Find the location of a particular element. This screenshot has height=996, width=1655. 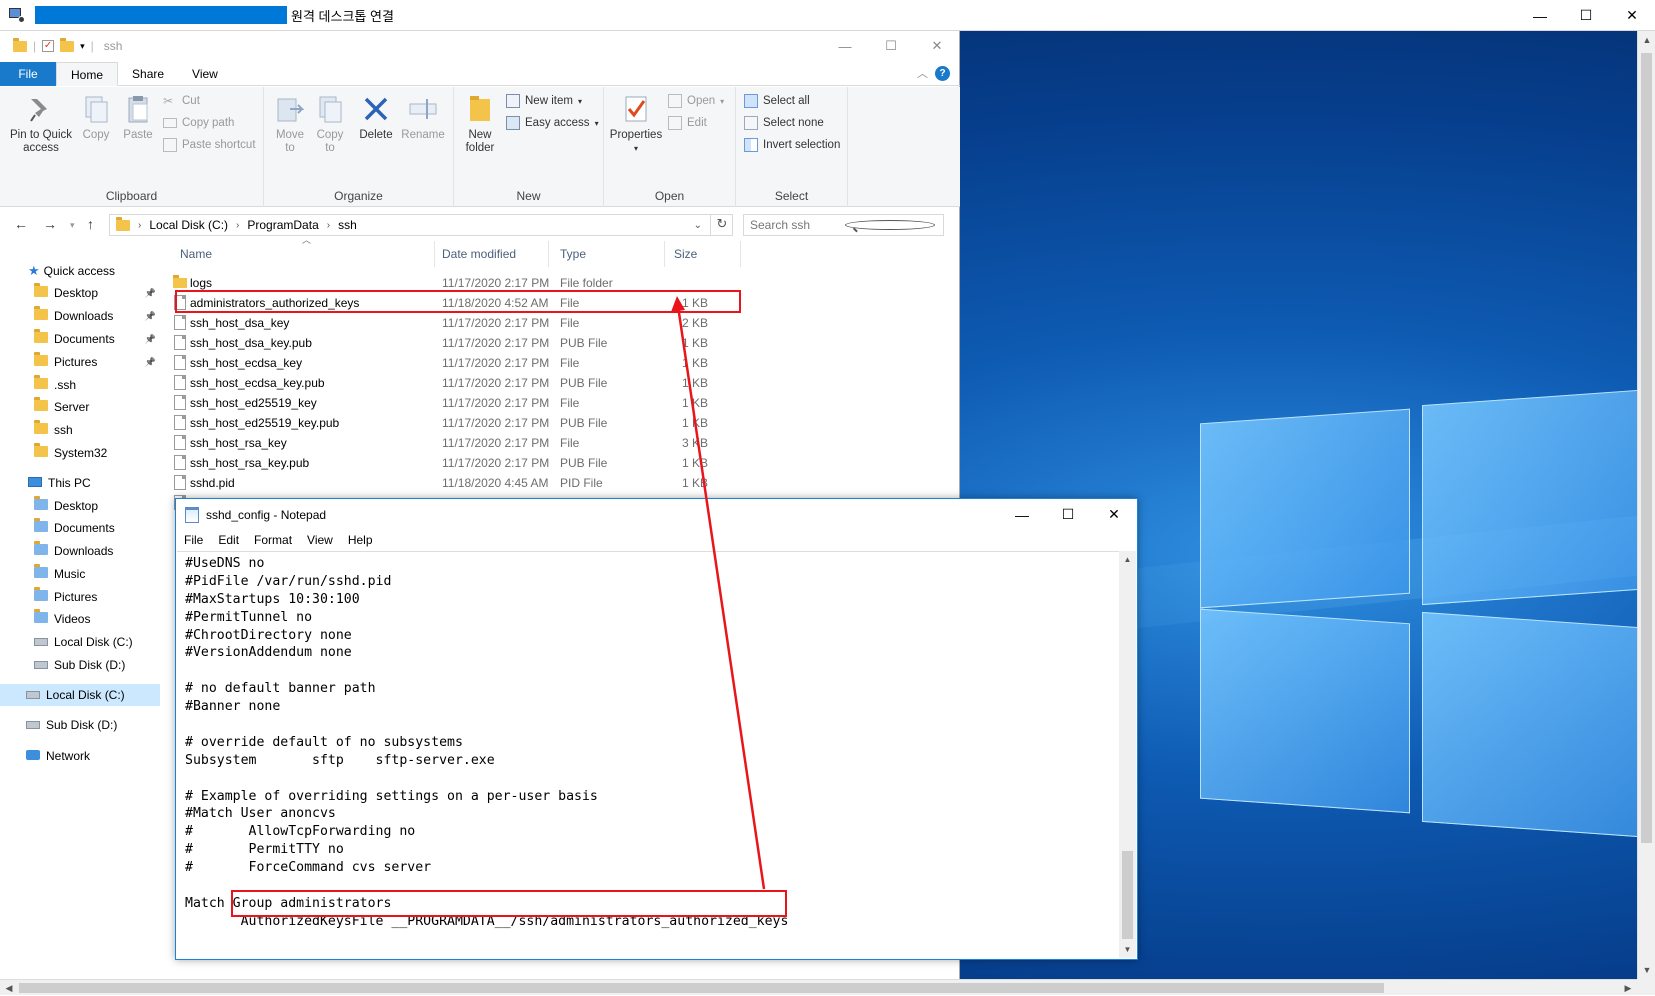

nav-pc-item: Documents is located at coordinates (80, 528).